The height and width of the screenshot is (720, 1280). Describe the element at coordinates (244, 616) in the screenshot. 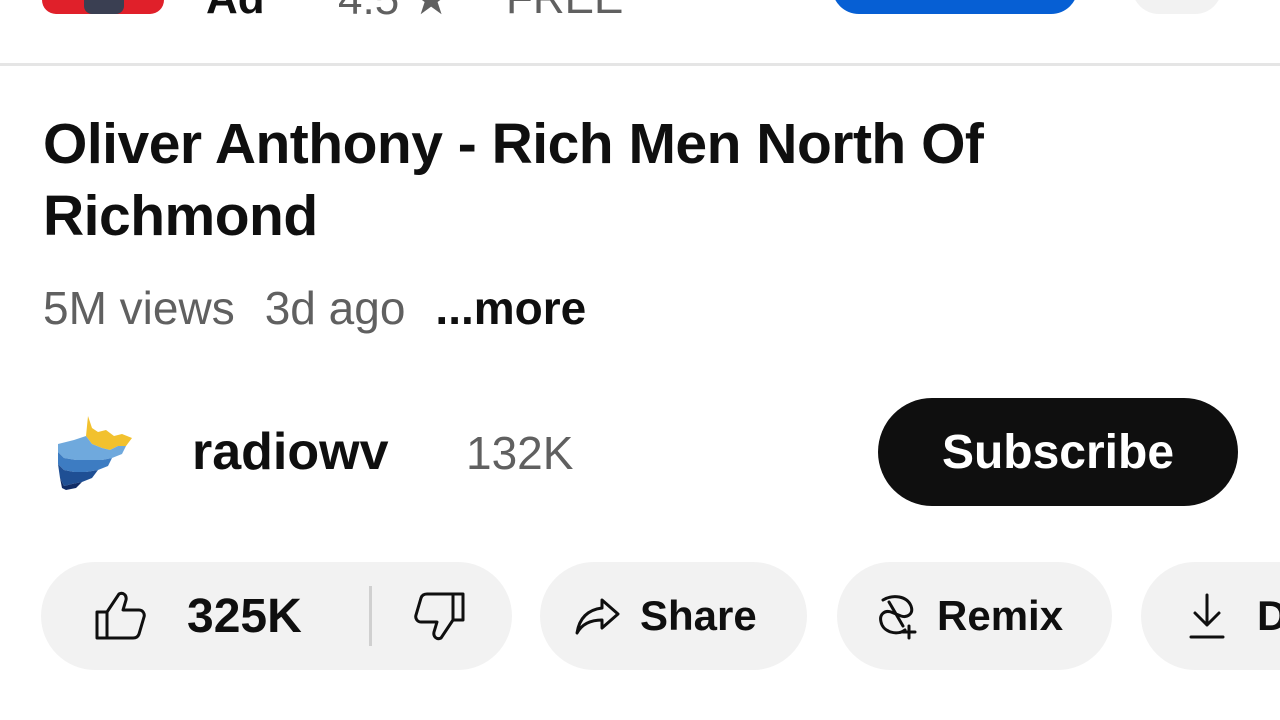

I see `like-count: 325K` at that location.